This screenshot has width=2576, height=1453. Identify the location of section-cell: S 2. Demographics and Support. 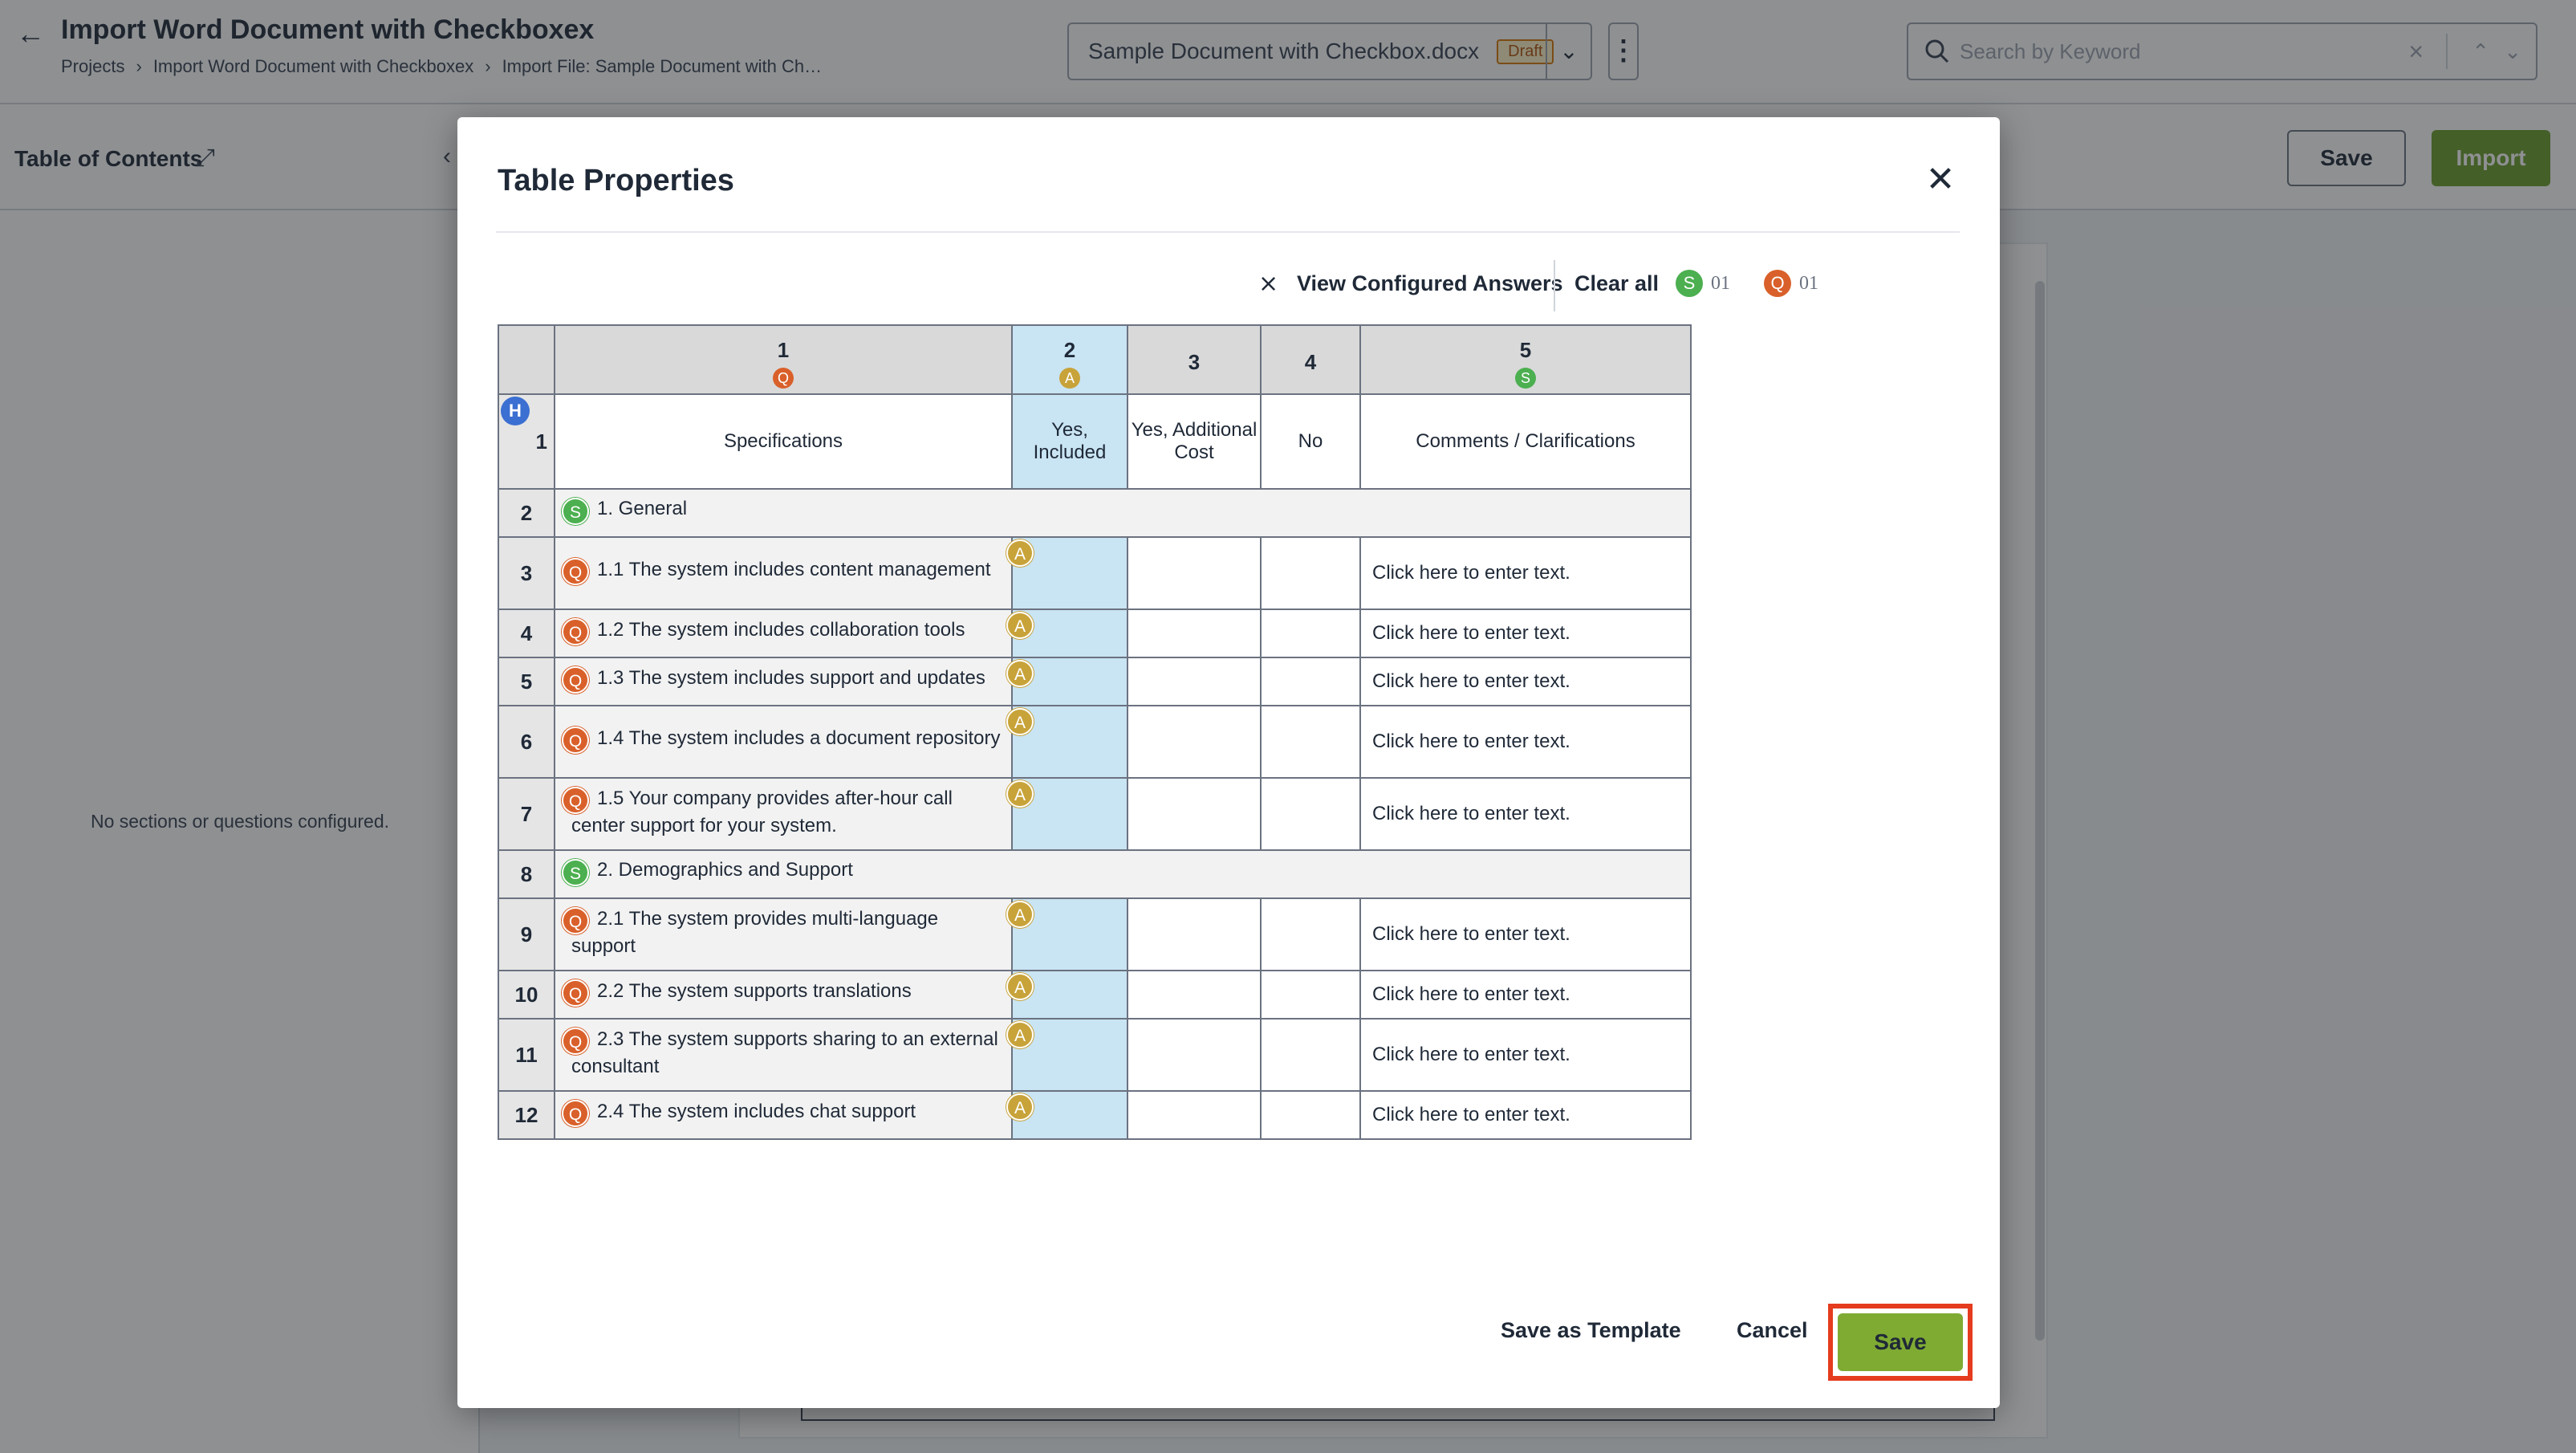
(1123, 874).